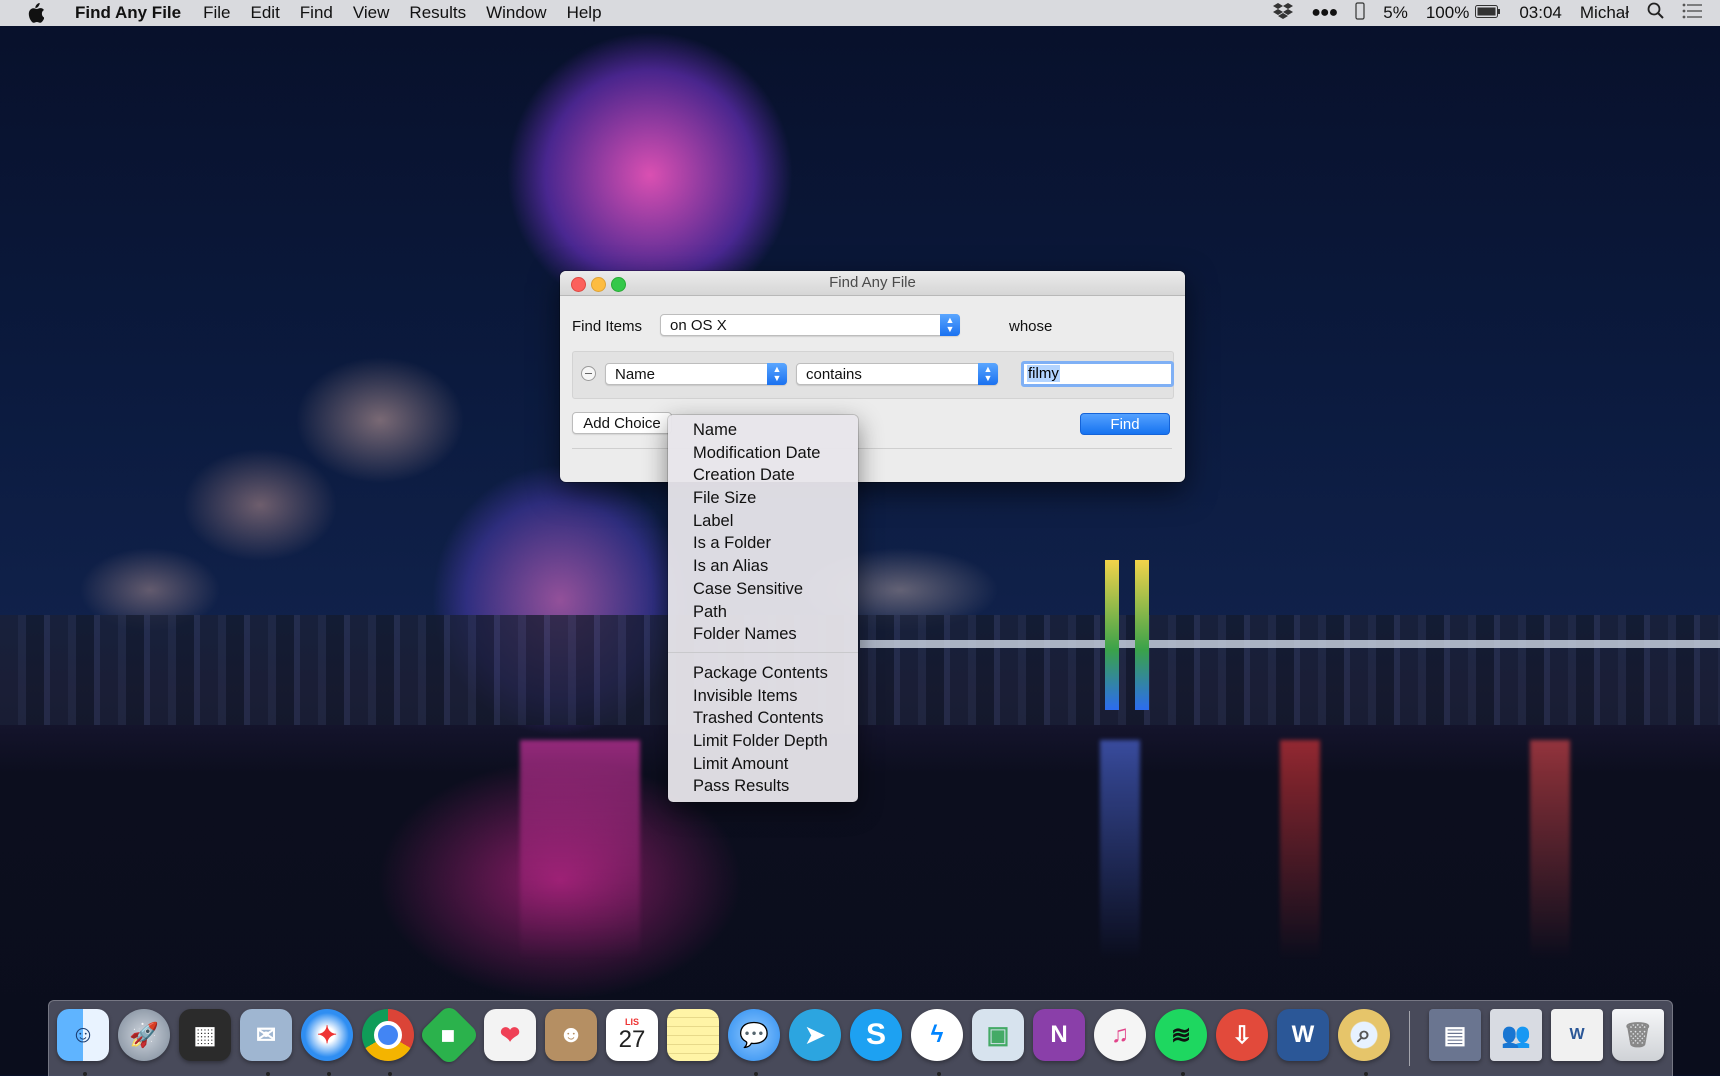  I want to click on menu-item-invisible-items: Invisible Items, so click(763, 696).